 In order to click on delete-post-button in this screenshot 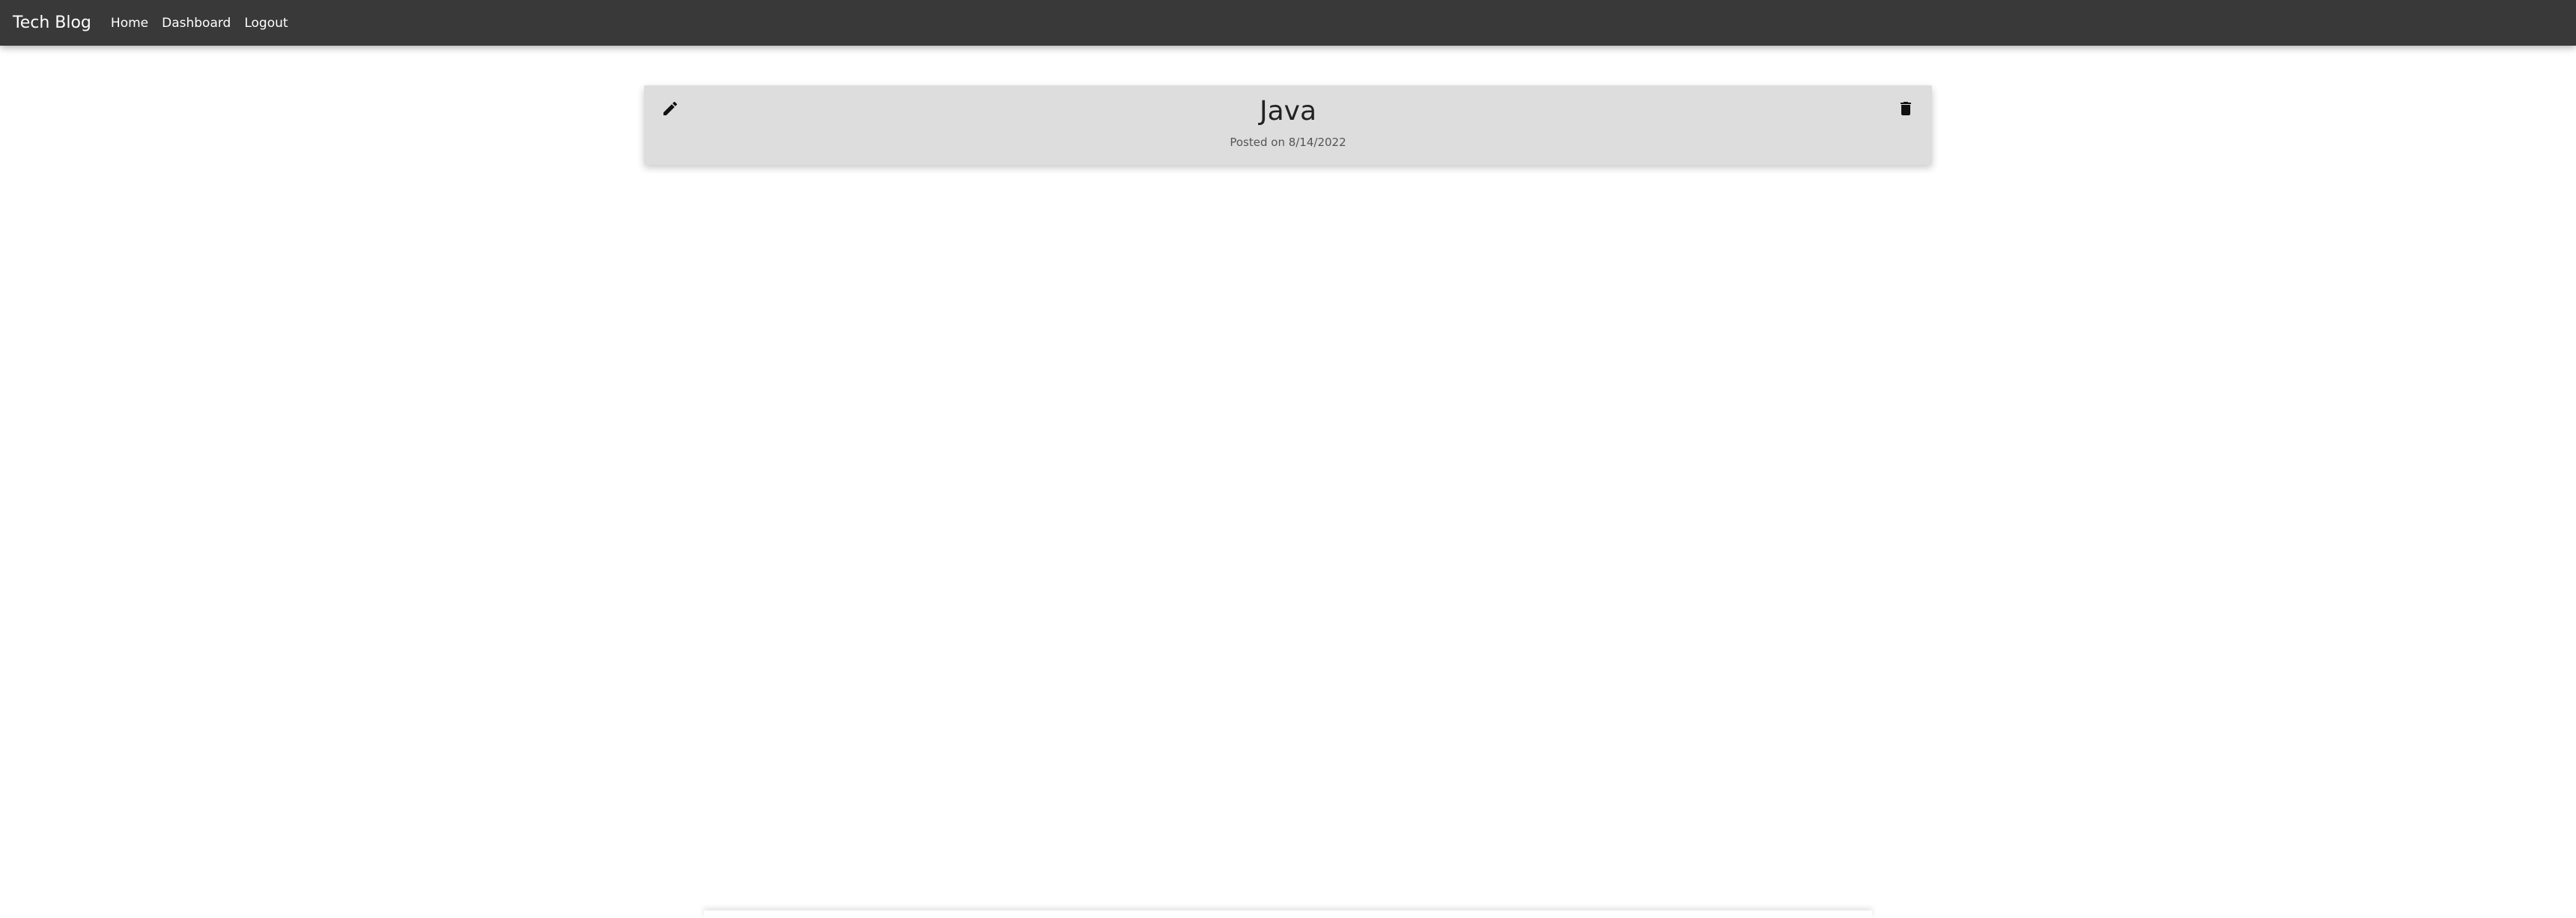, I will do `click(1906, 108)`.